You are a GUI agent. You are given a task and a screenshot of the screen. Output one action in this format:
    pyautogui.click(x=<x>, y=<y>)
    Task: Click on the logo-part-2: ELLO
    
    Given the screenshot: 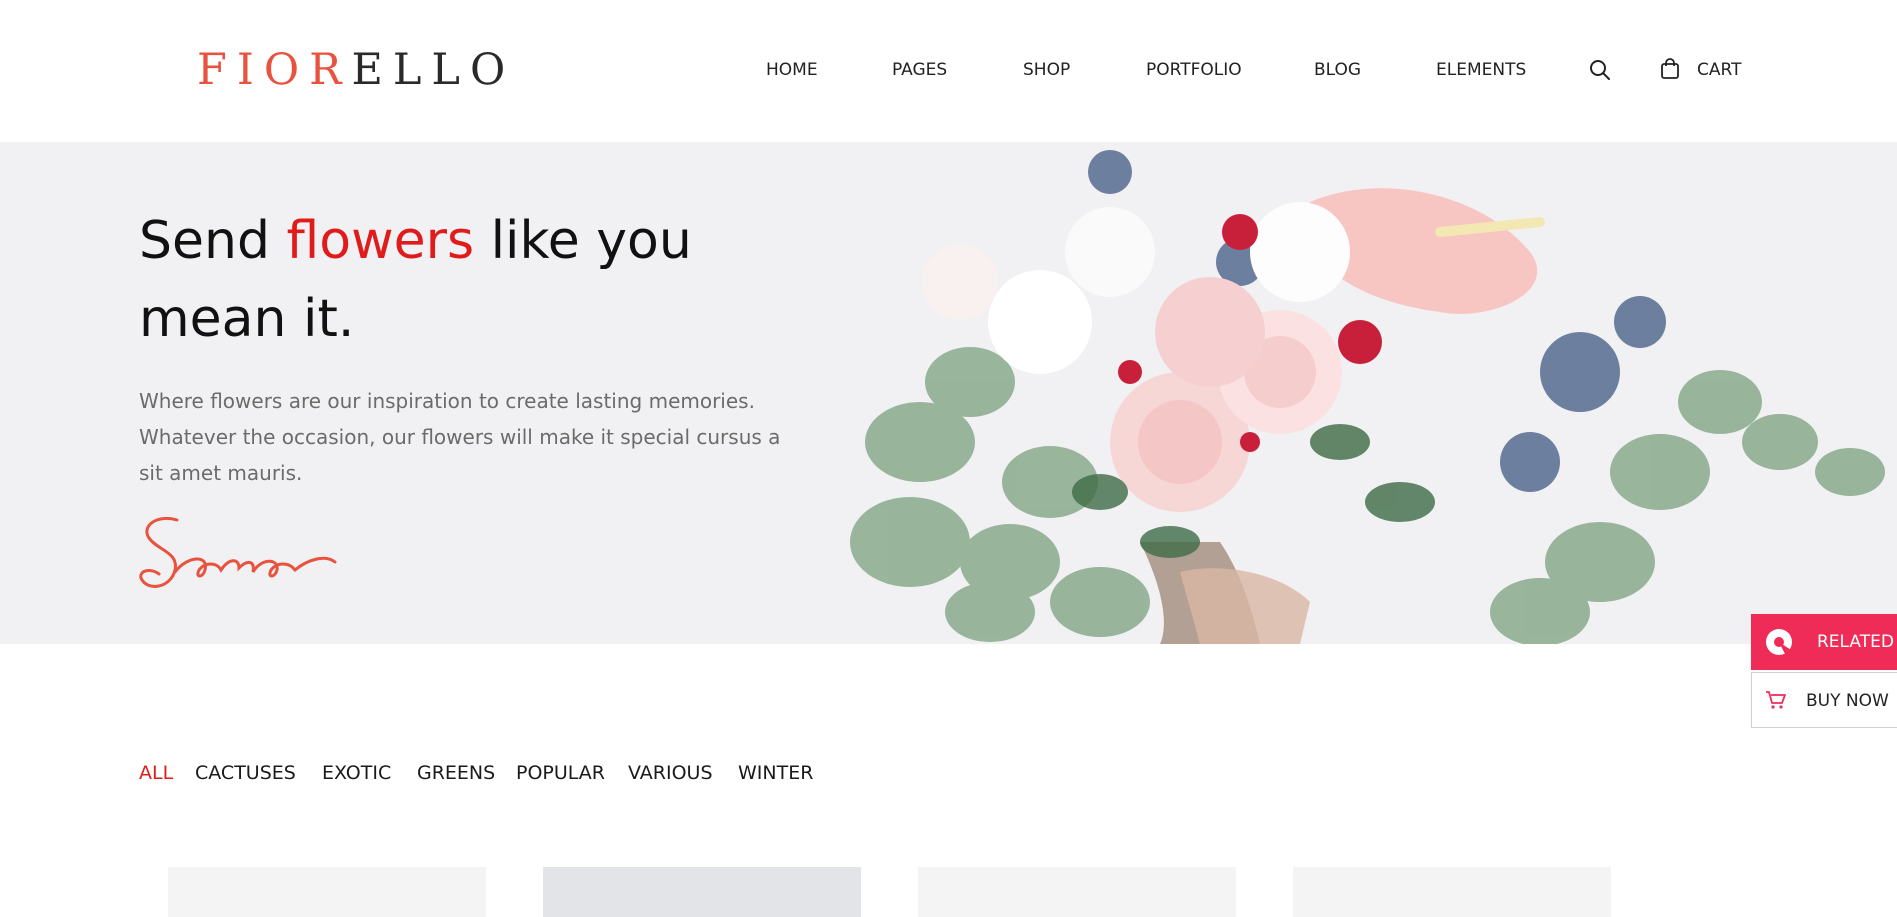 What is the action you would take?
    pyautogui.click(x=433, y=70)
    